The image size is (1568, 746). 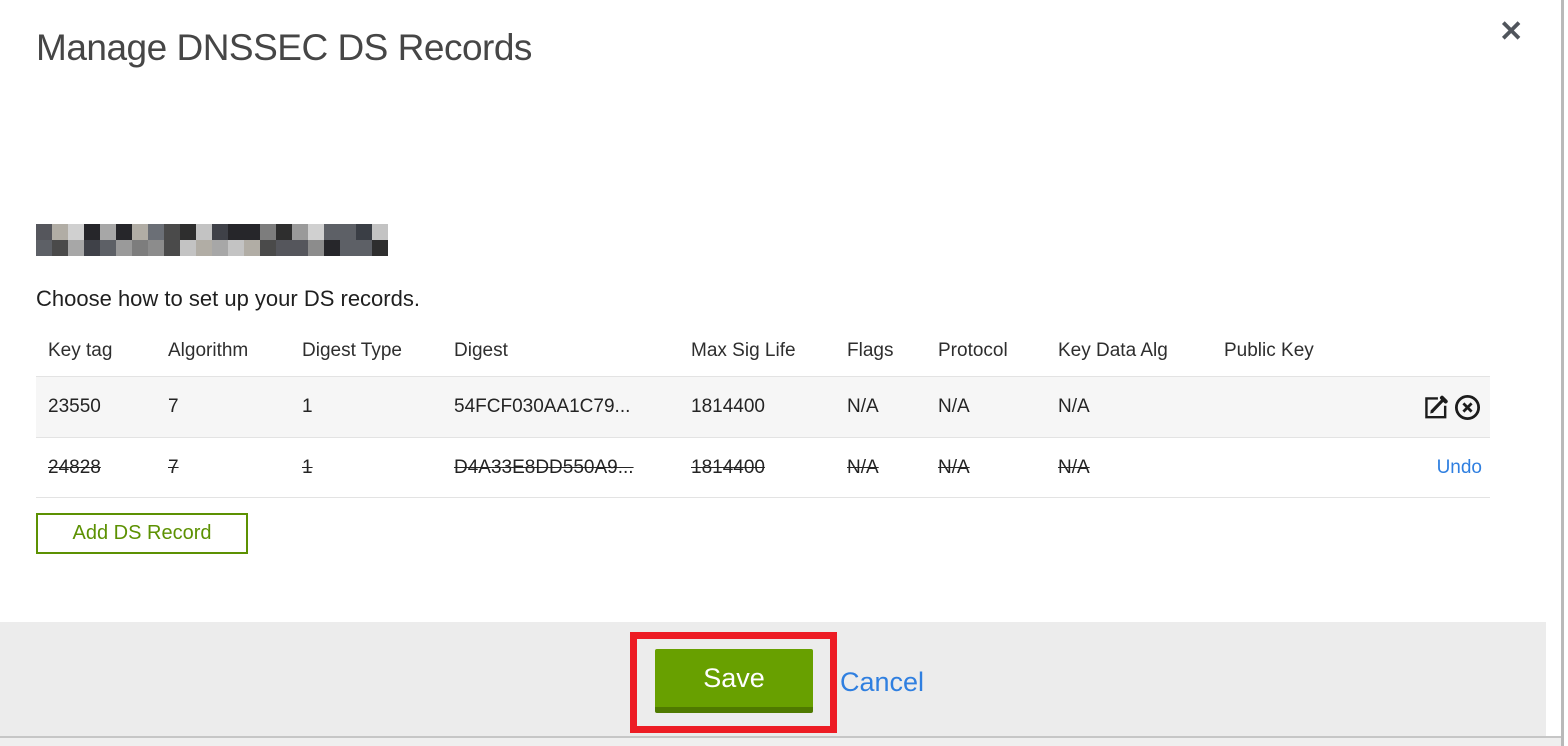 What do you see at coordinates (1562, 373) in the screenshot?
I see `window-right-edge` at bounding box center [1562, 373].